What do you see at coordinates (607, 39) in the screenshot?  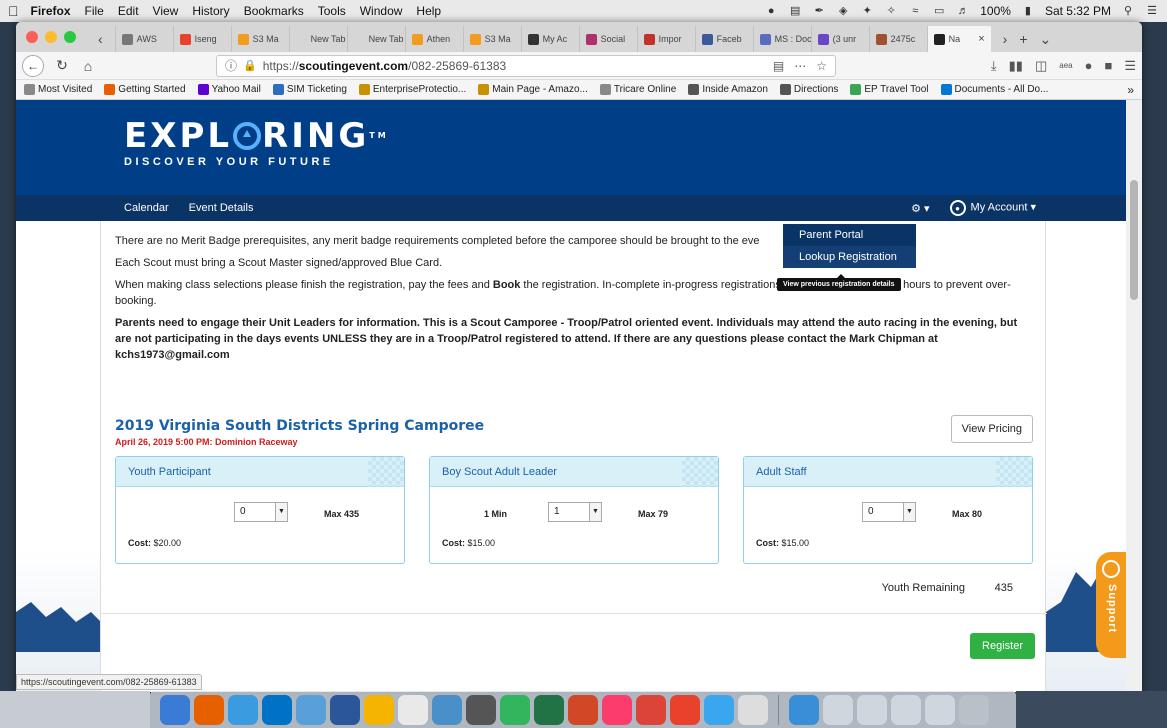 I see `browser-tab: Social` at bounding box center [607, 39].